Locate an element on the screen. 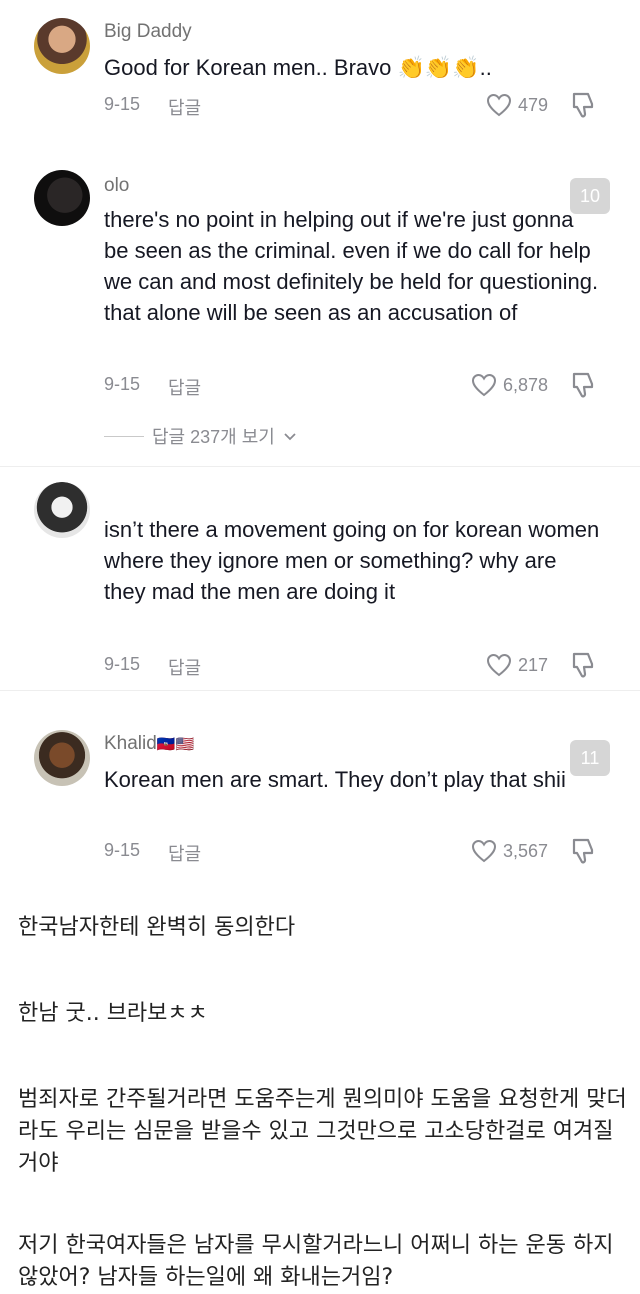  like-button: 3,567 is located at coordinates (509, 851).